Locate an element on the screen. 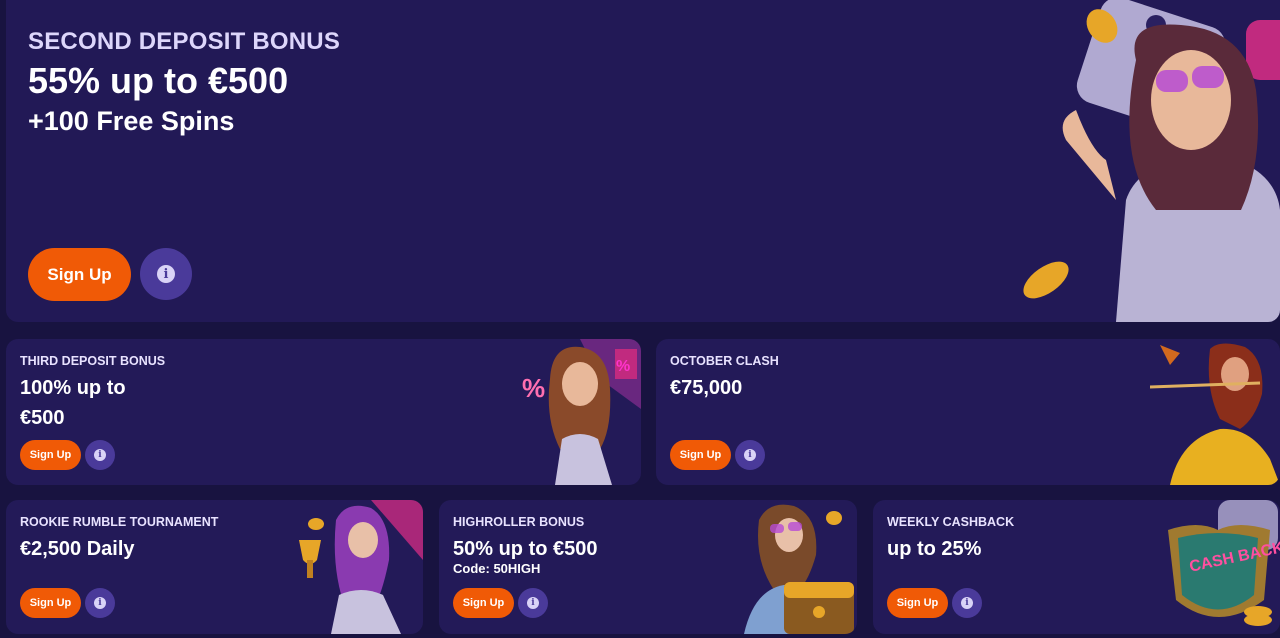 The height and width of the screenshot is (638, 1280). hero-title: 55% up to €500 is located at coordinates (158, 80).